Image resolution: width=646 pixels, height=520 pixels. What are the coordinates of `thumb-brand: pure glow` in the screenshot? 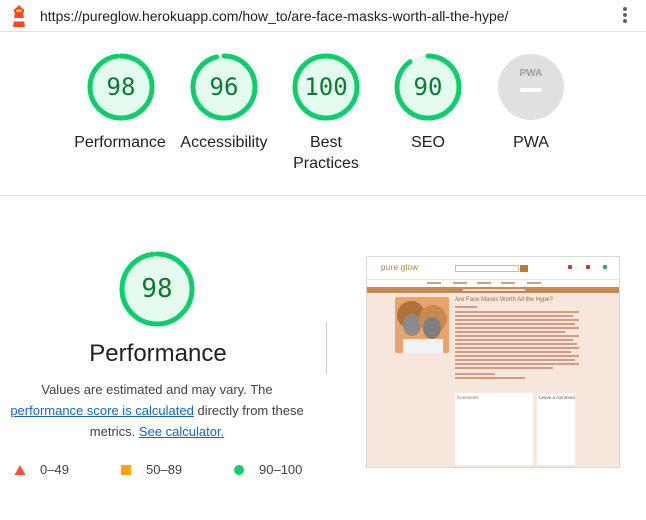 It's located at (400, 267).